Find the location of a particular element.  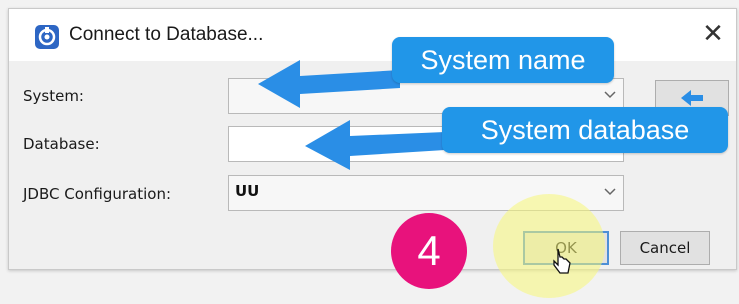

database-connection-icon is located at coordinates (47, 37).